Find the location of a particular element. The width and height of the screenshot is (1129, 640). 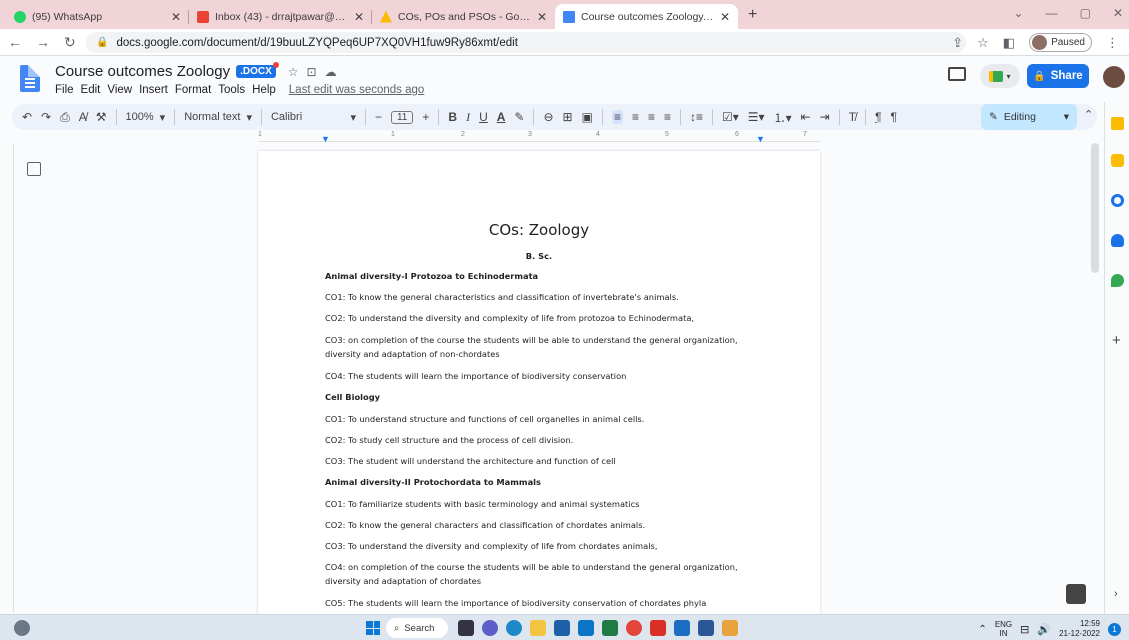

tab-gmail: Inbox (43) - drrajtpawar@gmail.c ✕ is located at coordinates (280, 16).